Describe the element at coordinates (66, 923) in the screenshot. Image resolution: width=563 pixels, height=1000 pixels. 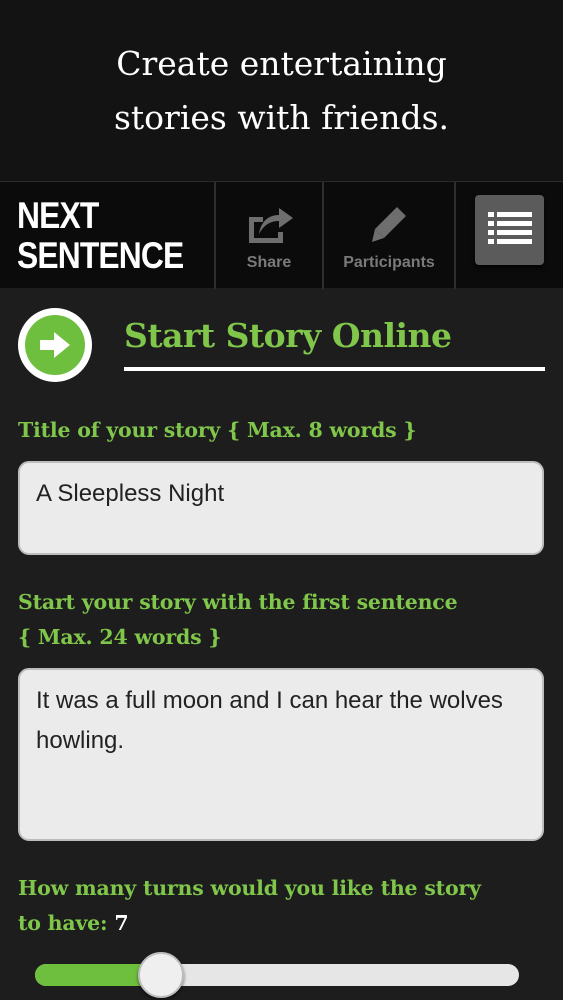
I see `turns-label-text: to have:` at that location.